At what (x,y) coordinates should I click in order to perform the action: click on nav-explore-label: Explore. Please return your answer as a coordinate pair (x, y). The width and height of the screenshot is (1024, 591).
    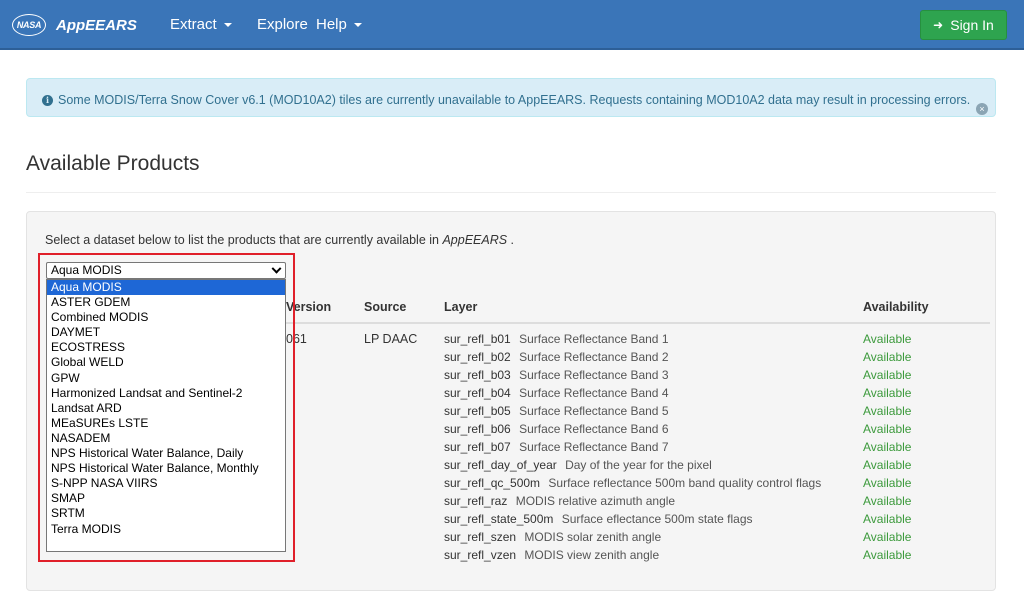
    Looking at the image, I should click on (282, 24).